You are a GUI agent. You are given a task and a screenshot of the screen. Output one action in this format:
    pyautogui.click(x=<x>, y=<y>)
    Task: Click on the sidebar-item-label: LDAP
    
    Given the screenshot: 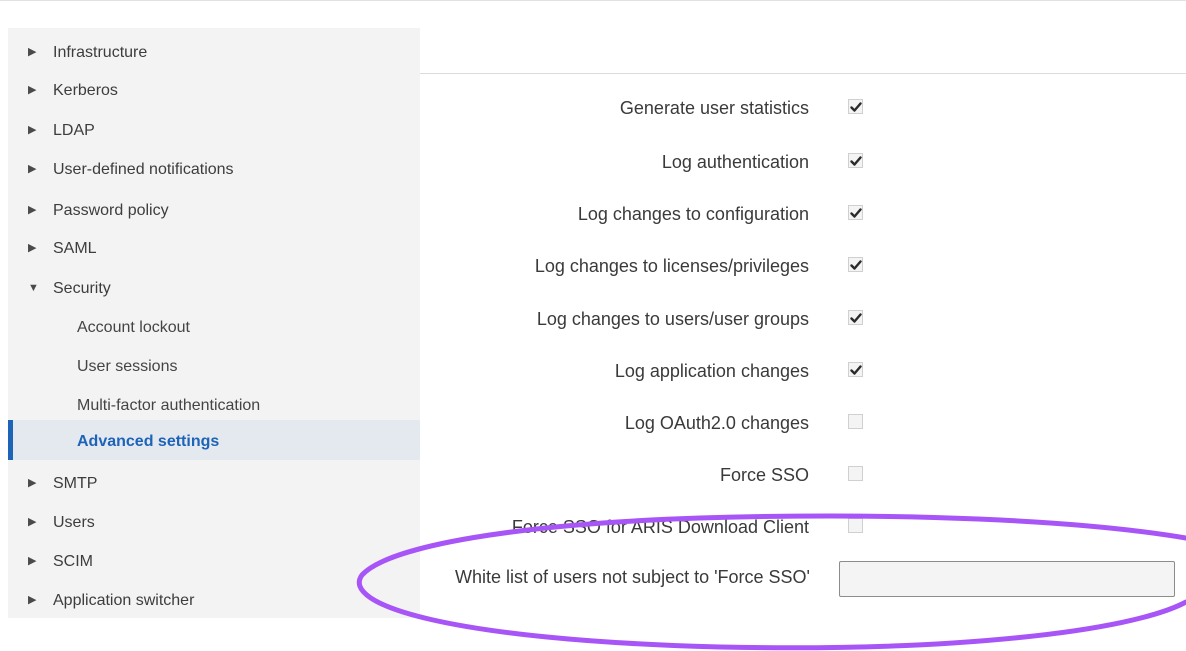 What is the action you would take?
    pyautogui.click(x=74, y=130)
    